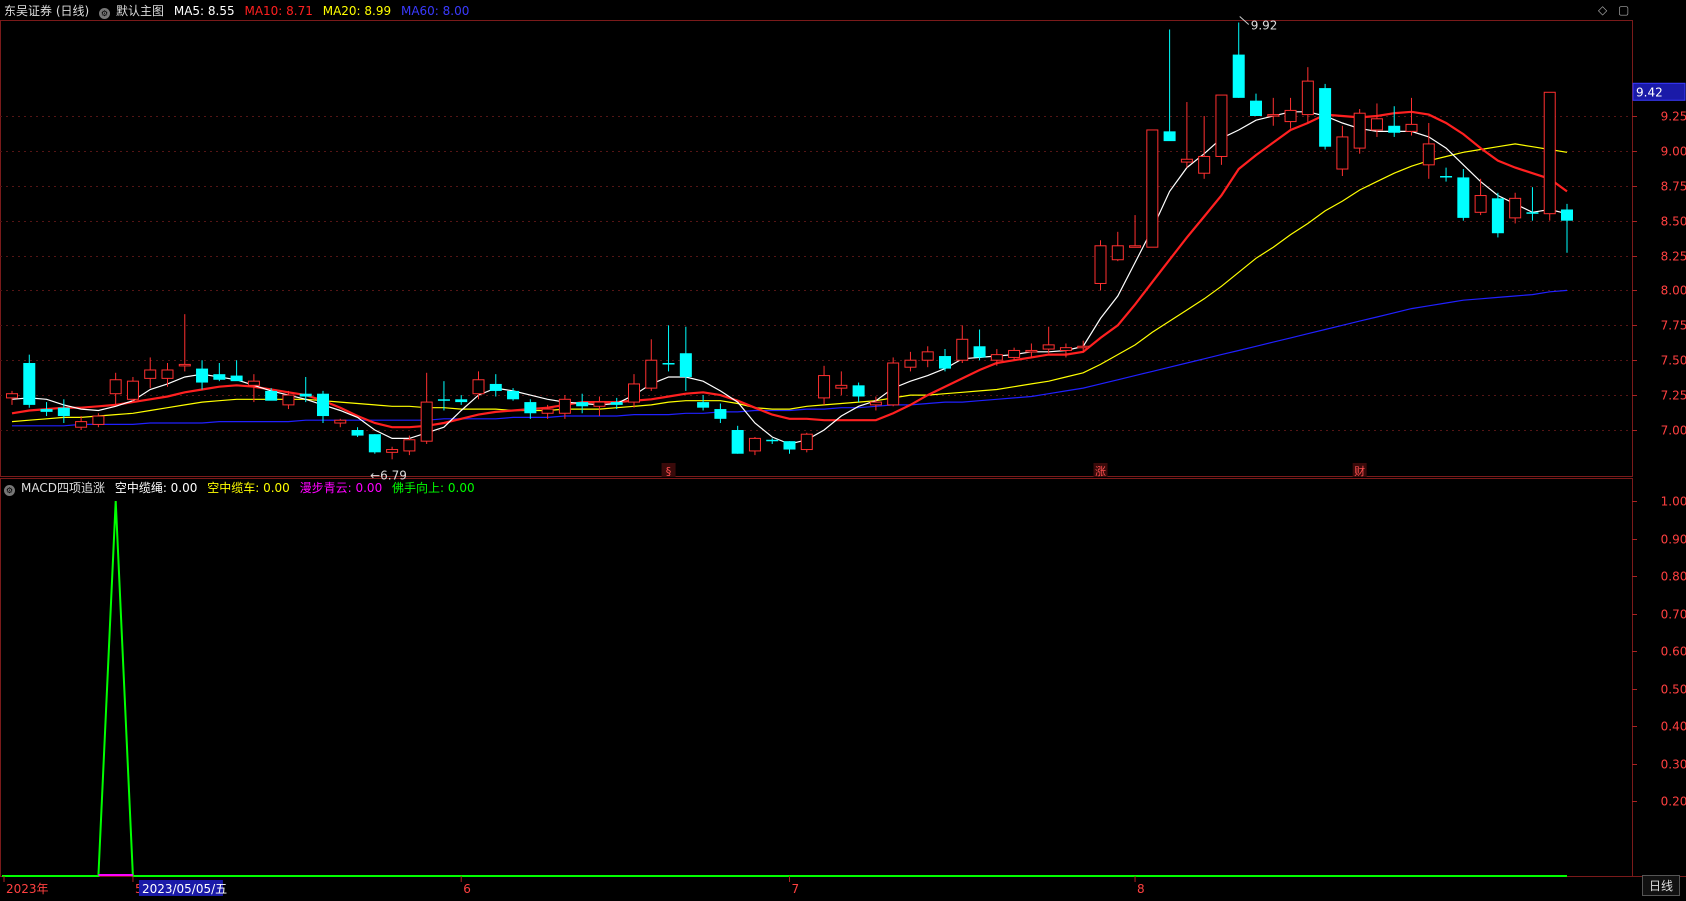 Image resolution: width=1686 pixels, height=901 pixels. What do you see at coordinates (1673, 152) in the screenshot?
I see `main-y-tick-label: 9.00` at bounding box center [1673, 152].